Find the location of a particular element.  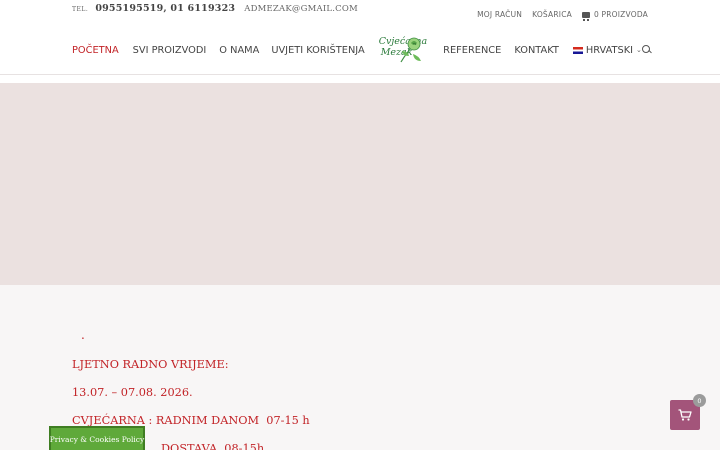

tel-label: TEL. is located at coordinates (80, 9).